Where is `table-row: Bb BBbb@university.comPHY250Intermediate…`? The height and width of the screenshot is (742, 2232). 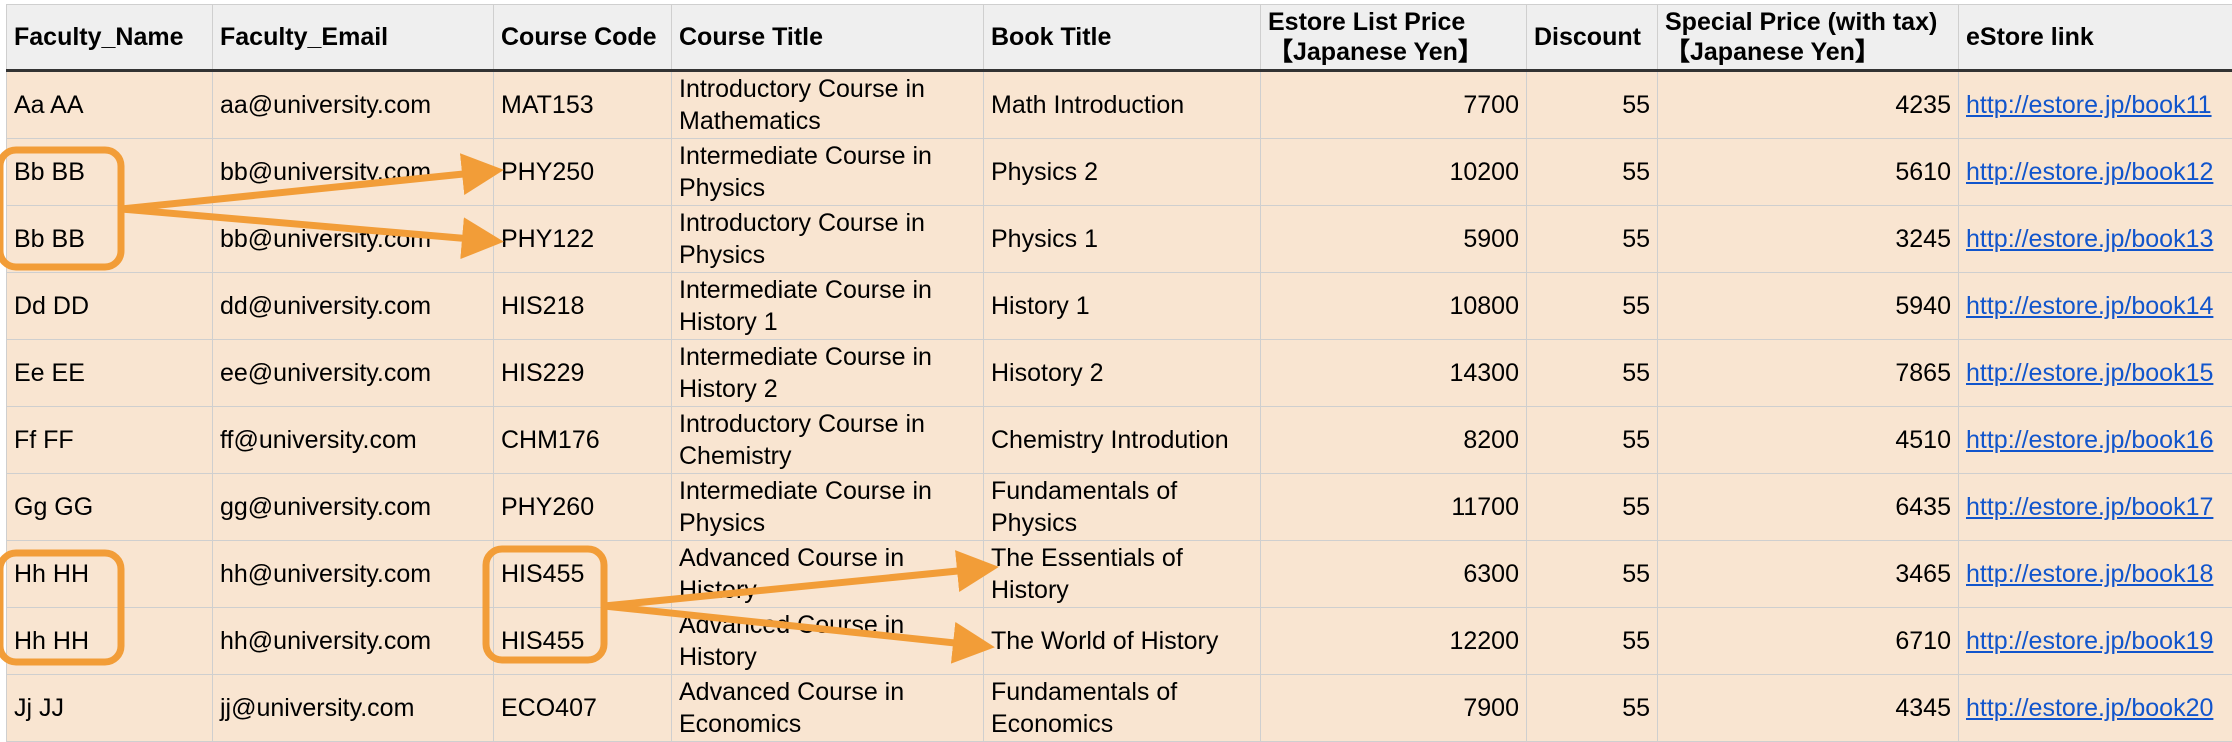 table-row: Bb BBbb@university.comPHY250Intermediate… is located at coordinates (1119, 172).